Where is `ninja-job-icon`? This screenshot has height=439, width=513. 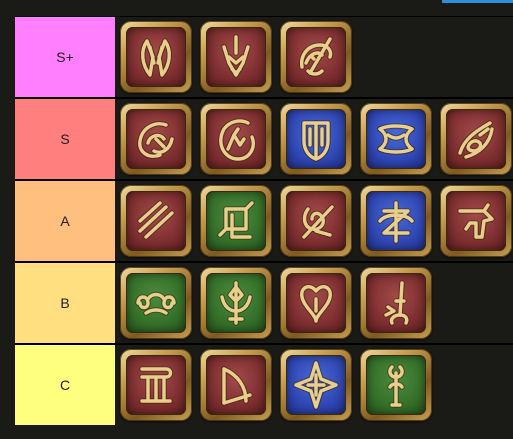 ninja-job-icon is located at coordinates (156, 139).